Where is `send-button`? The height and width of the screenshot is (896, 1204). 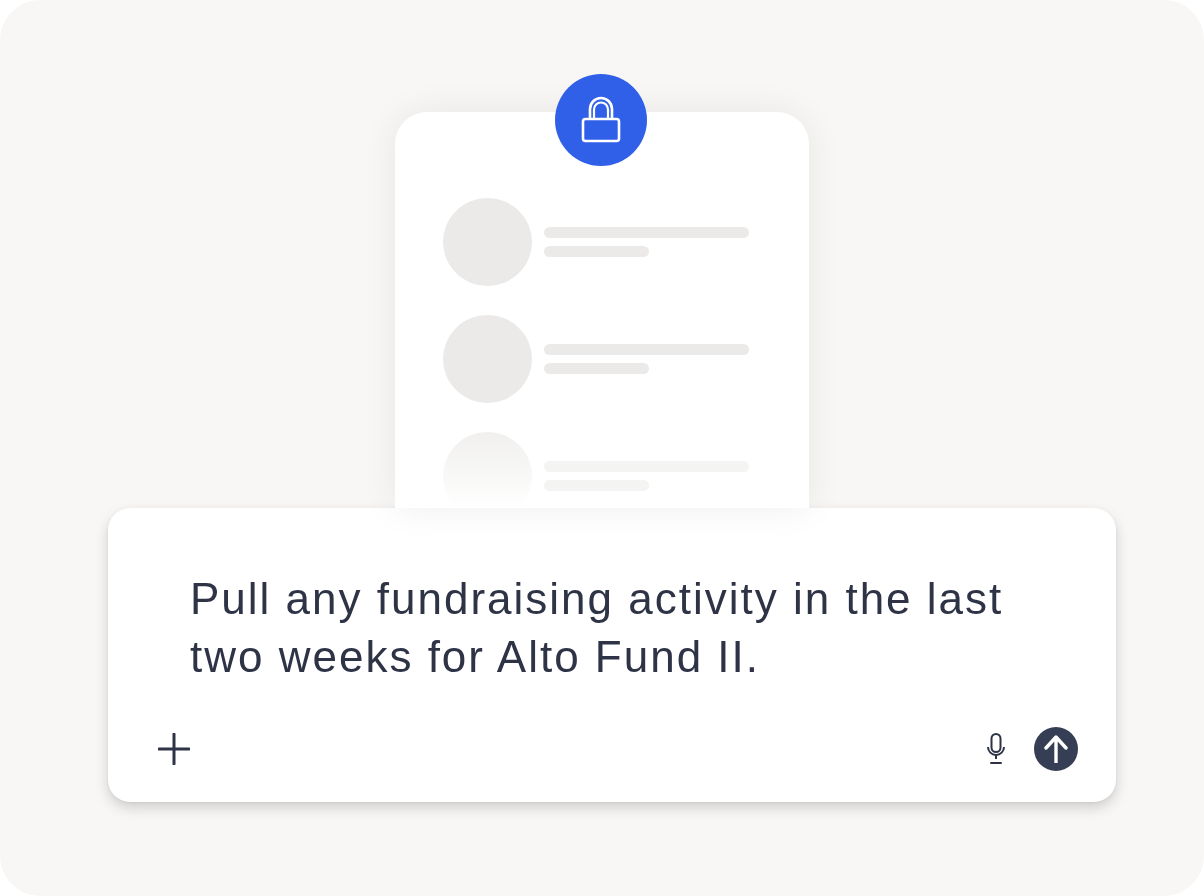 send-button is located at coordinates (1056, 749).